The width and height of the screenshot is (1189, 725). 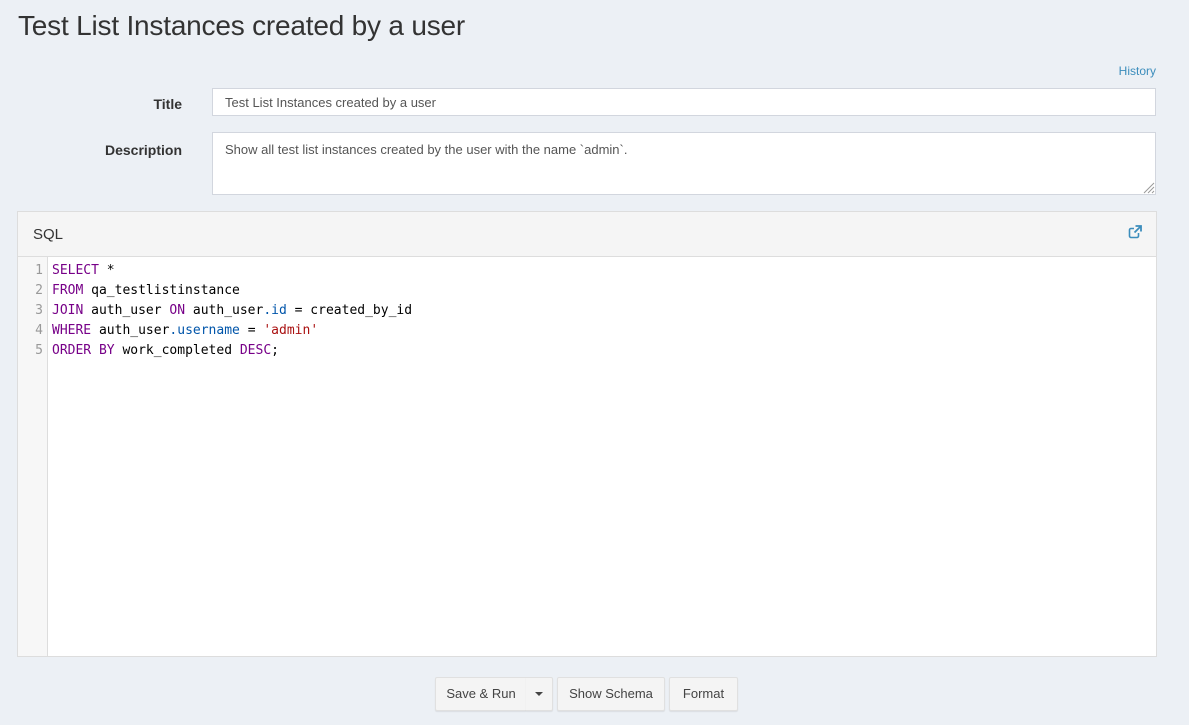 I want to click on format-button: Format, so click(x=703, y=694).